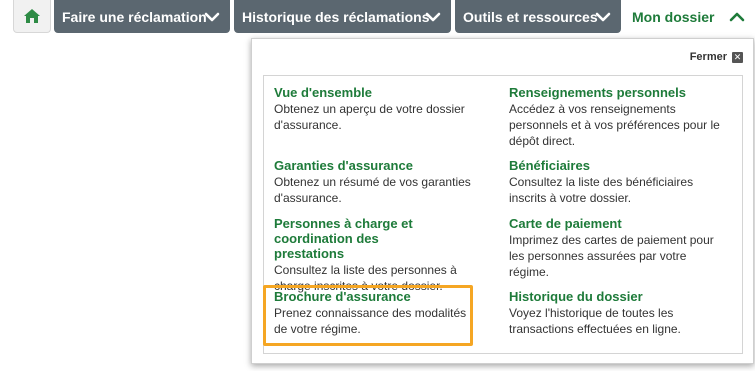  I want to click on menu-item-title: Historique du dossier, so click(616, 296).